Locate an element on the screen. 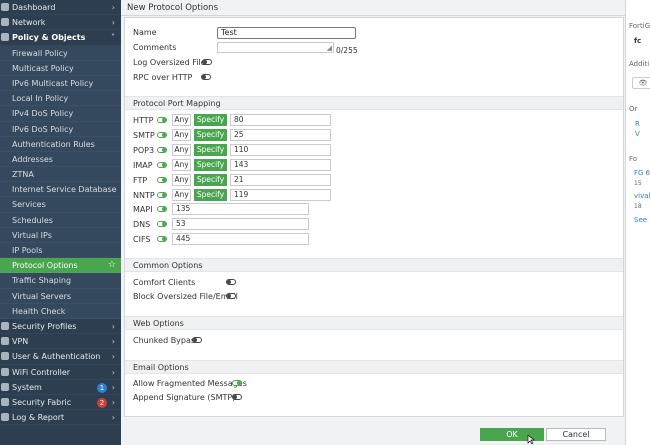 The image size is (650, 445). resize-handle-icon: ◢ is located at coordinates (329, 48).